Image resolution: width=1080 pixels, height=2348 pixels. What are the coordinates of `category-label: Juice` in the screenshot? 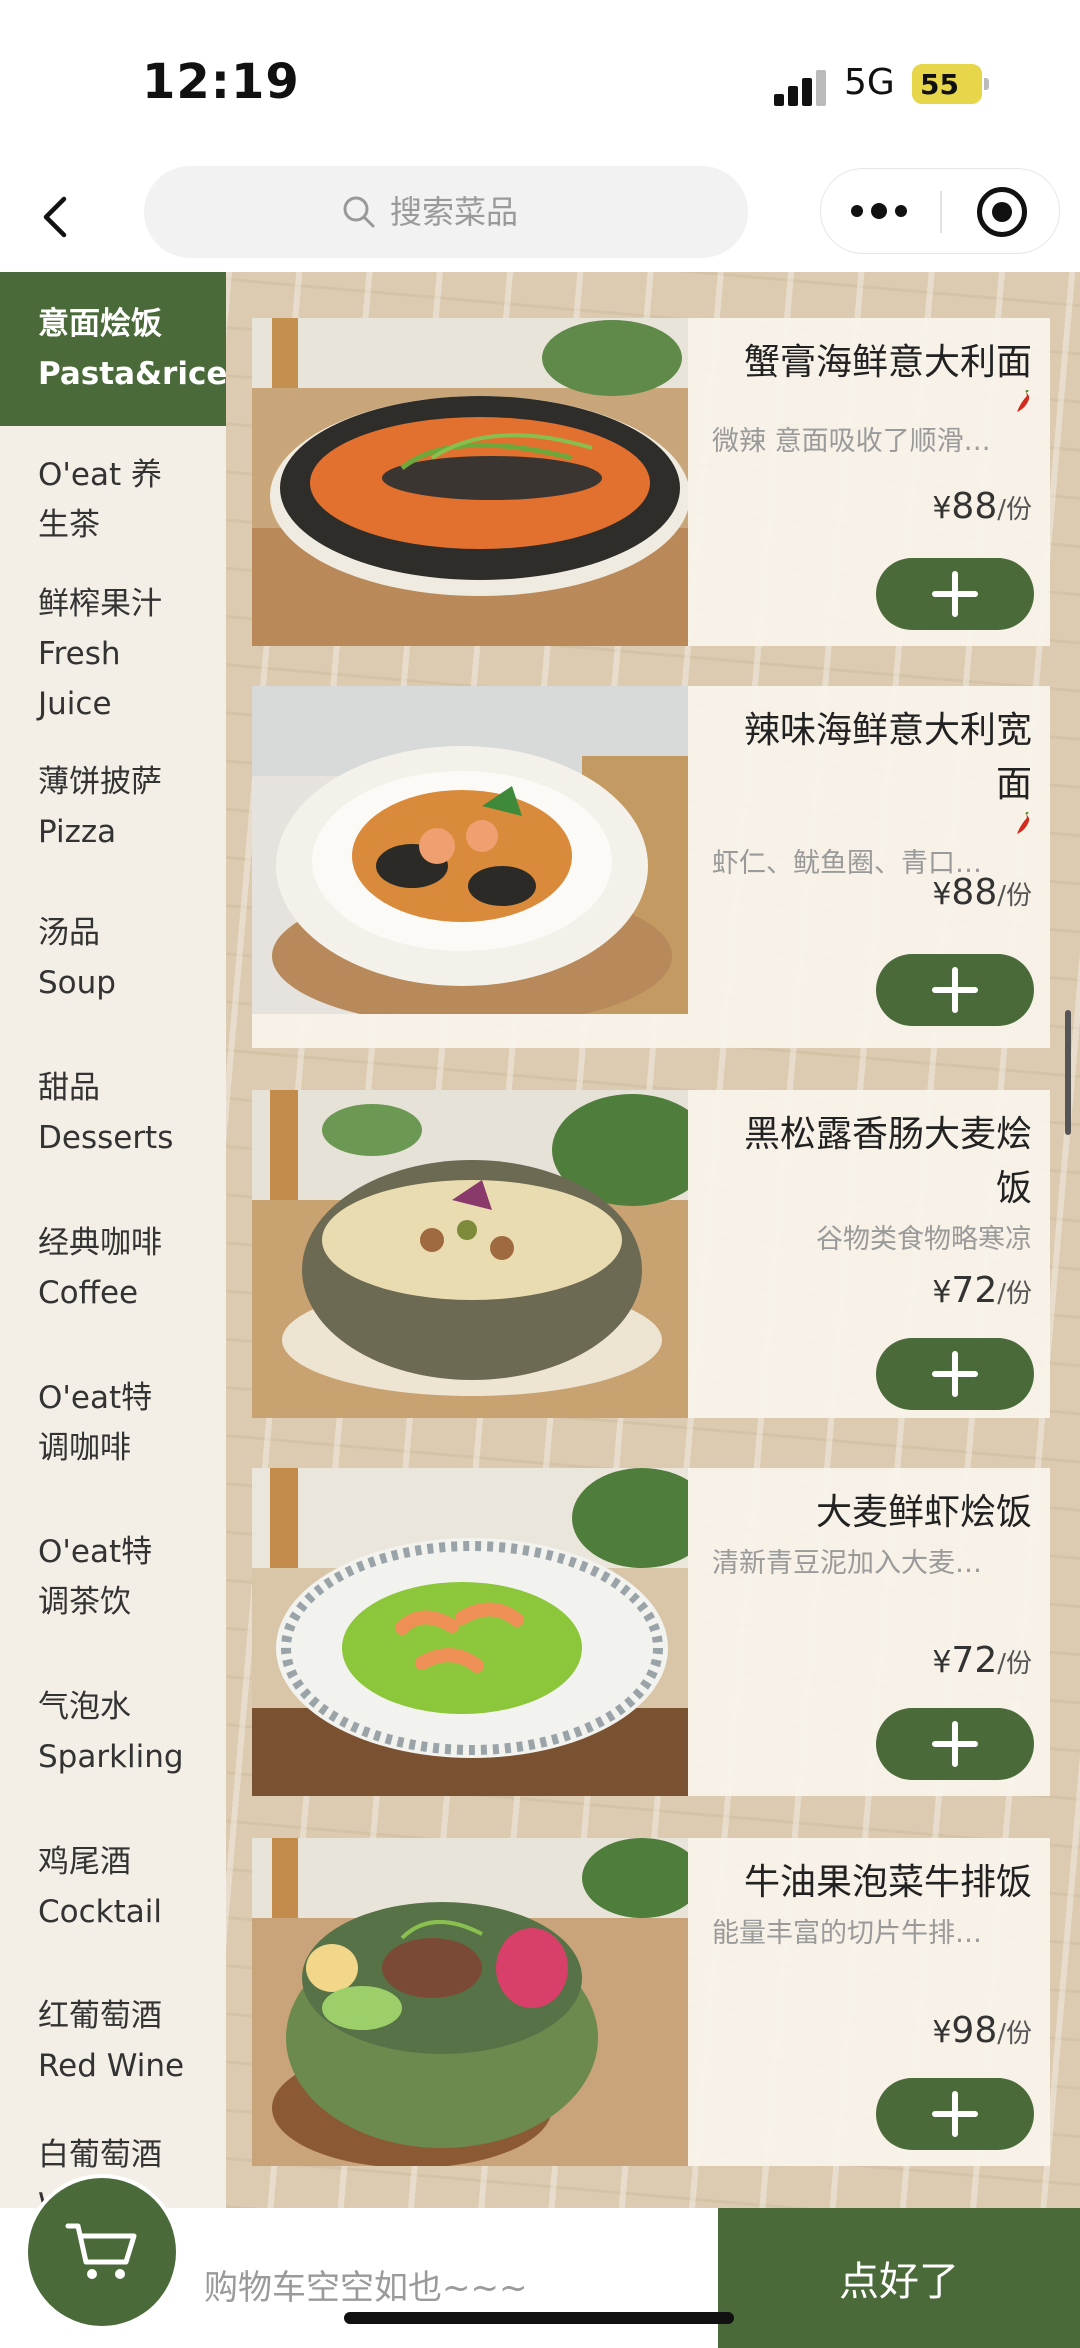 It's located at (75, 704).